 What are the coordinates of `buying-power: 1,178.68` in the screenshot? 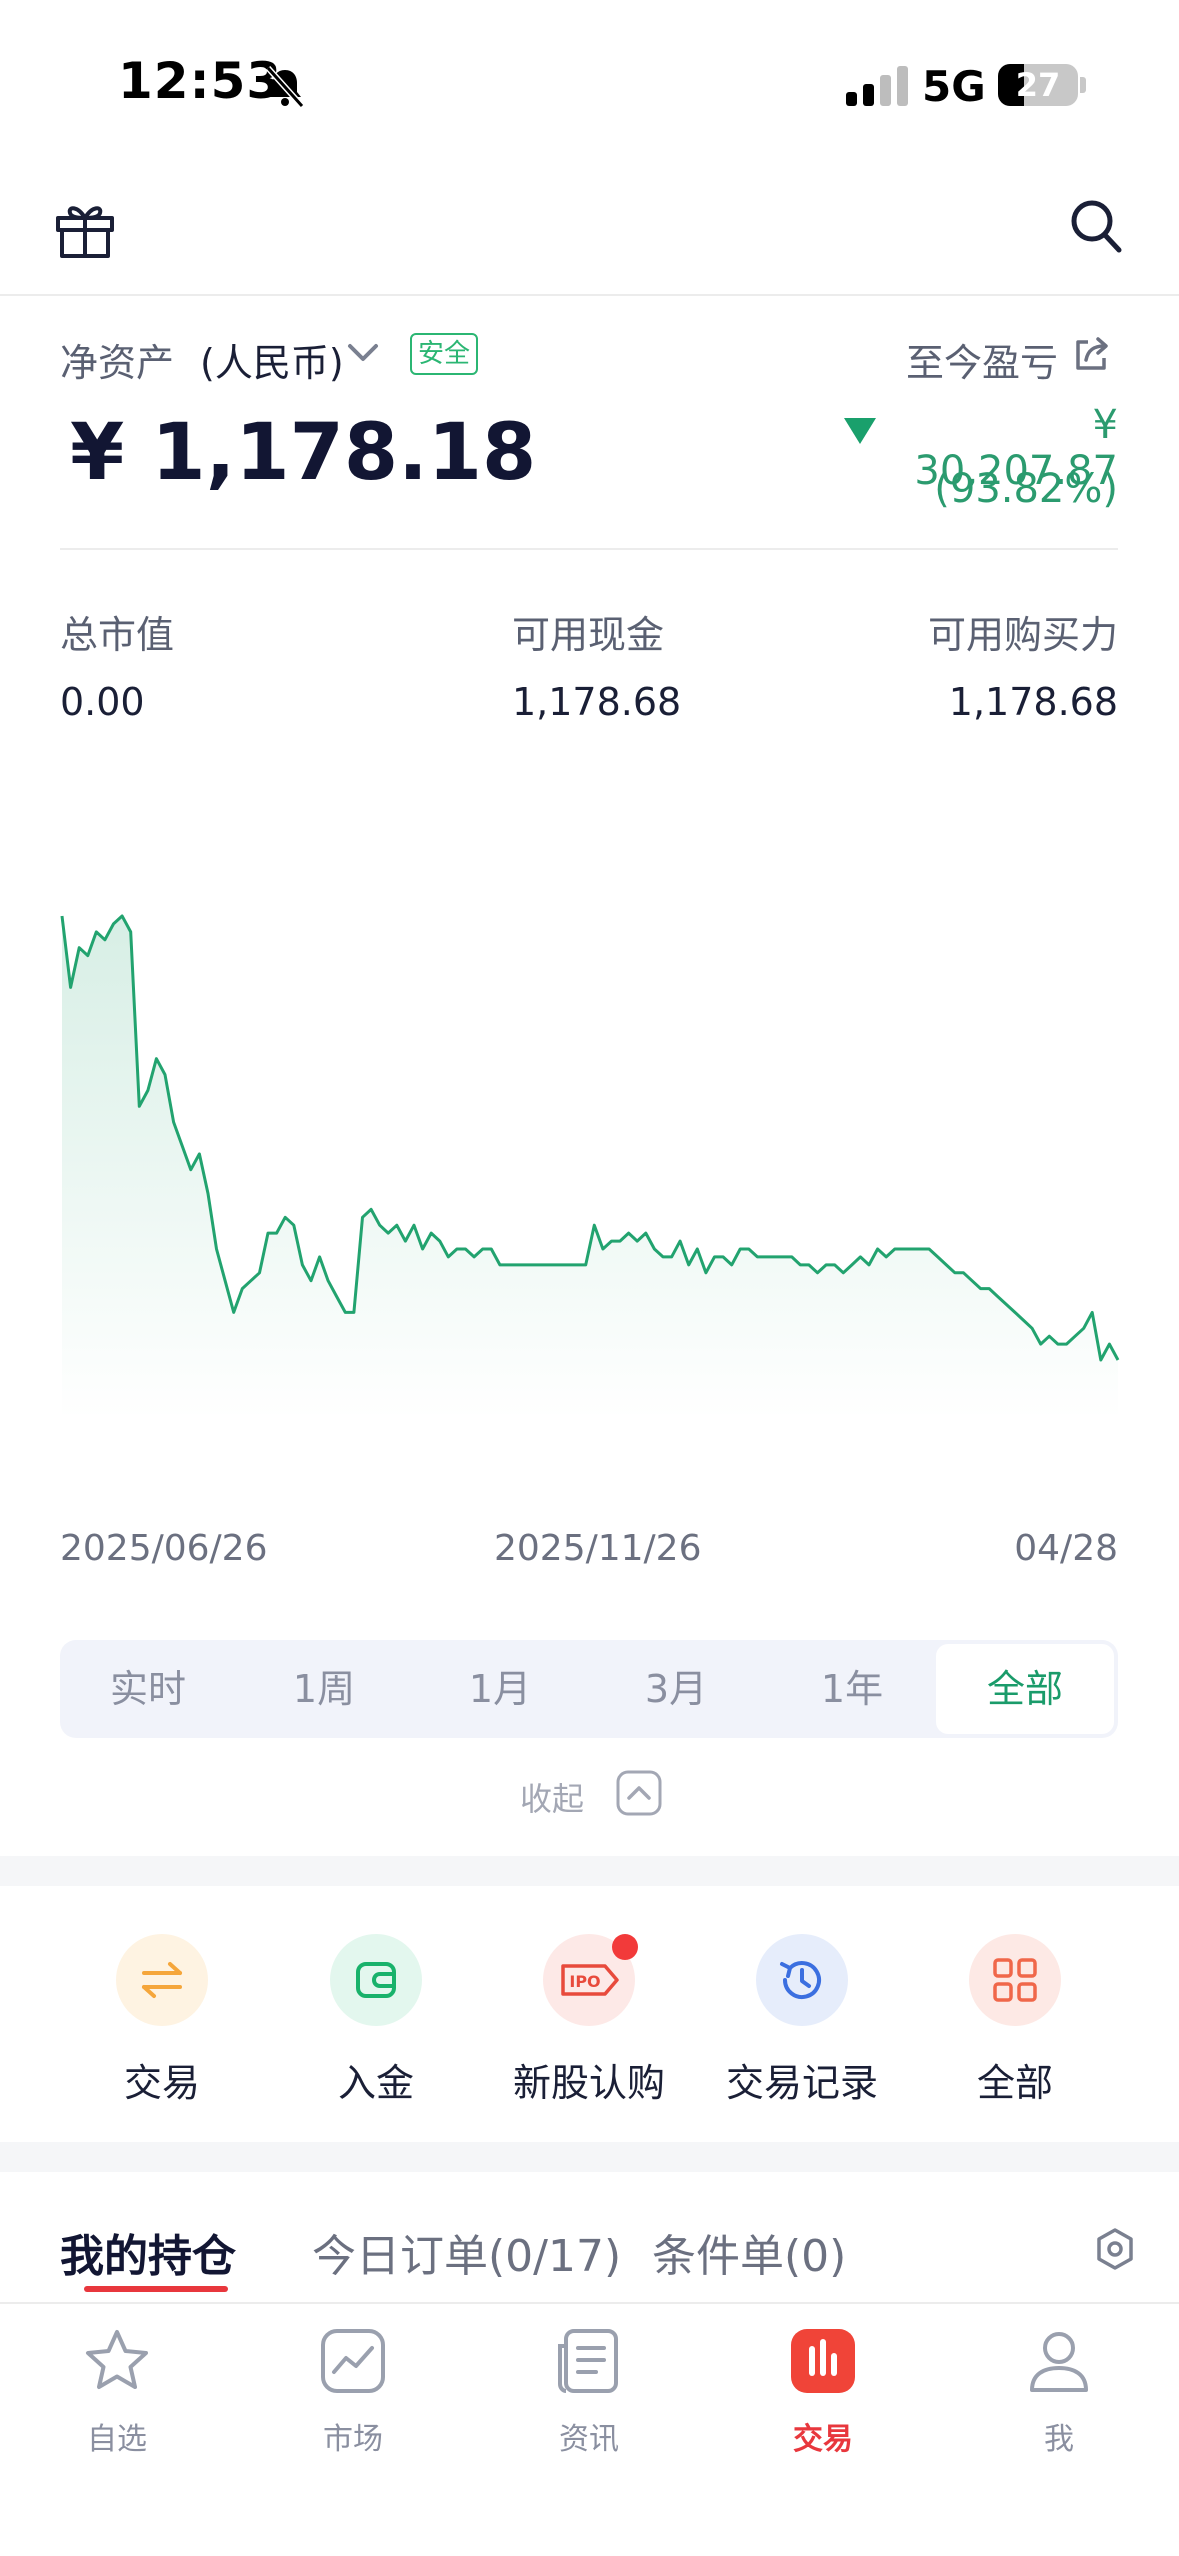 It's located at (1033, 702).